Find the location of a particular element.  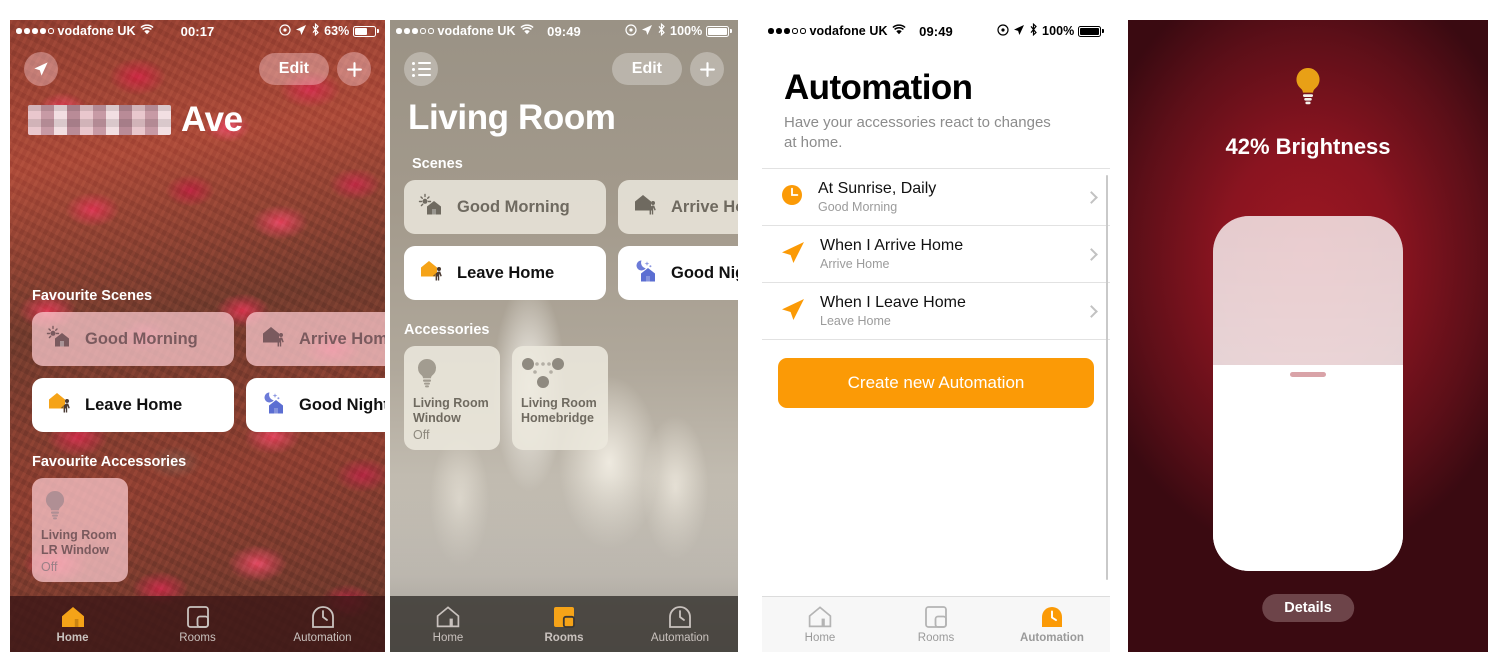

wifi-icon is located at coordinates (147, 31).